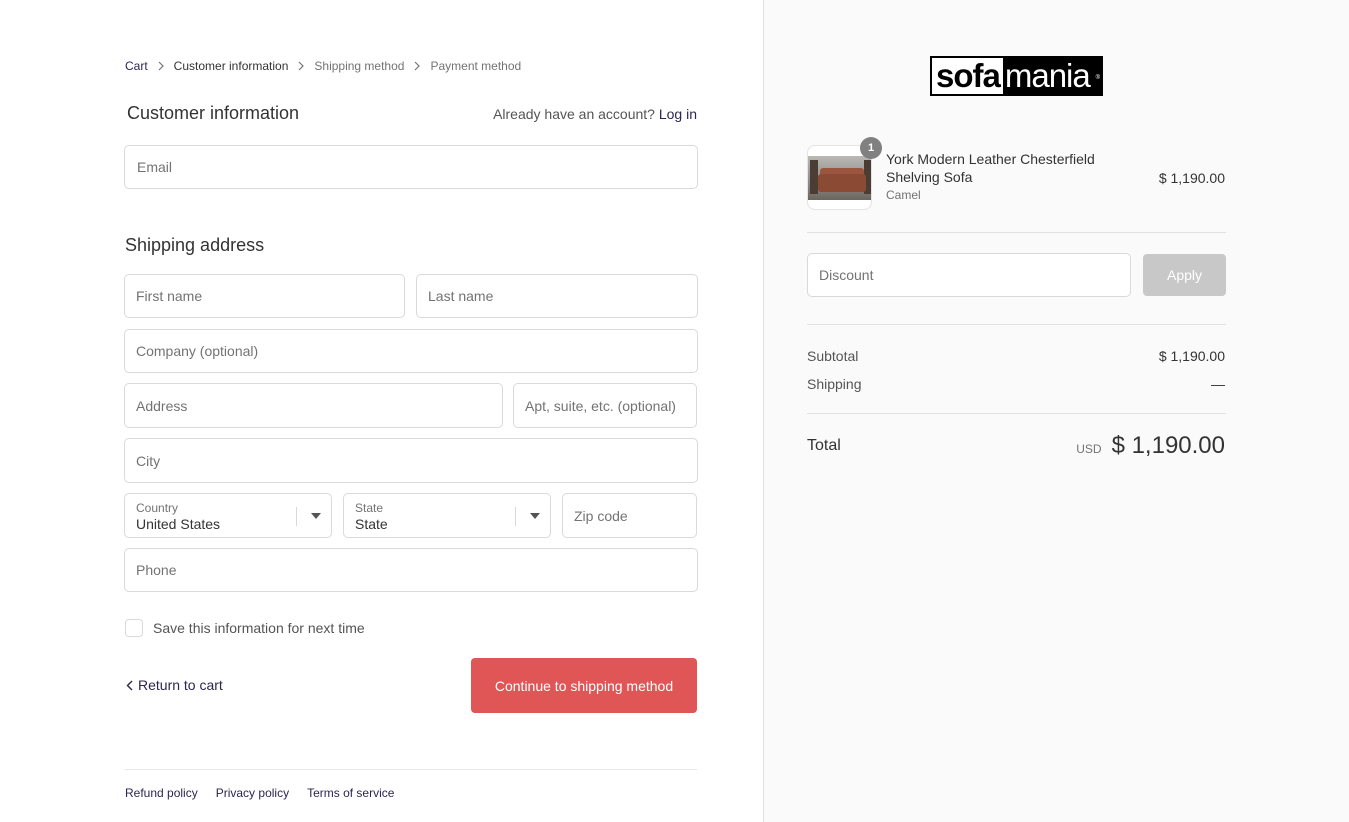 This screenshot has height=822, width=1349. What do you see at coordinates (411, 769) in the screenshot?
I see `footer-divider` at bounding box center [411, 769].